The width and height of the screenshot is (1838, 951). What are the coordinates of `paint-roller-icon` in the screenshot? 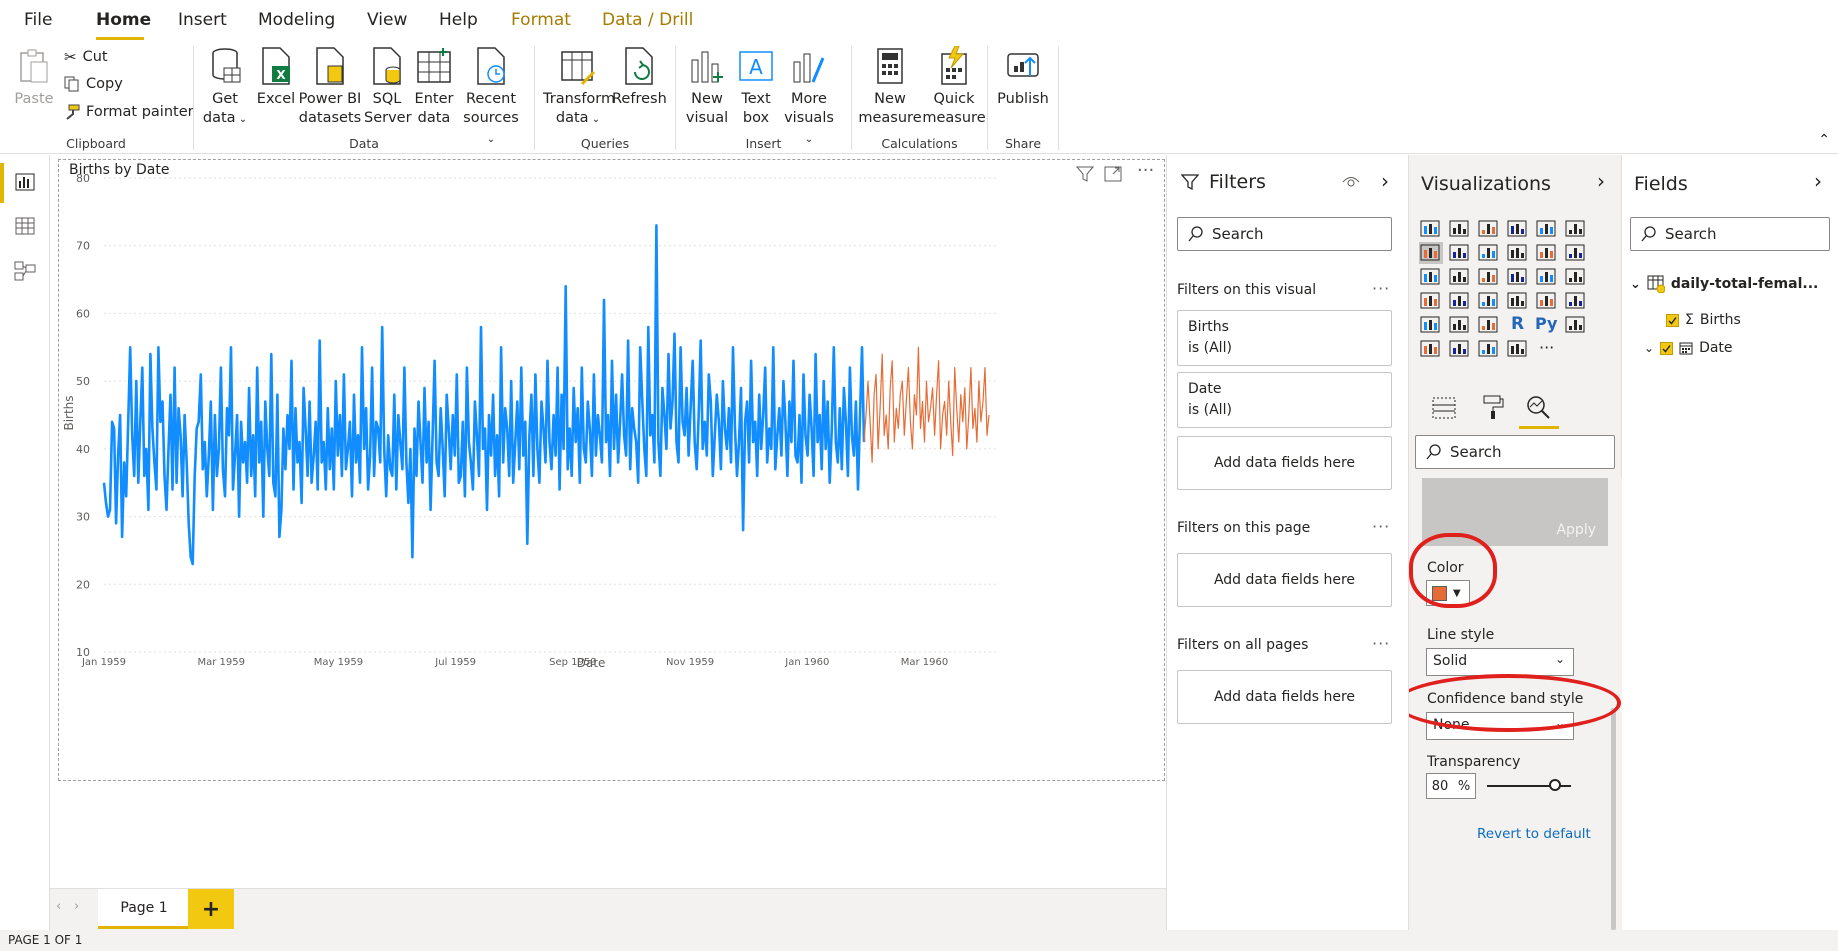 It's located at (1493, 407).